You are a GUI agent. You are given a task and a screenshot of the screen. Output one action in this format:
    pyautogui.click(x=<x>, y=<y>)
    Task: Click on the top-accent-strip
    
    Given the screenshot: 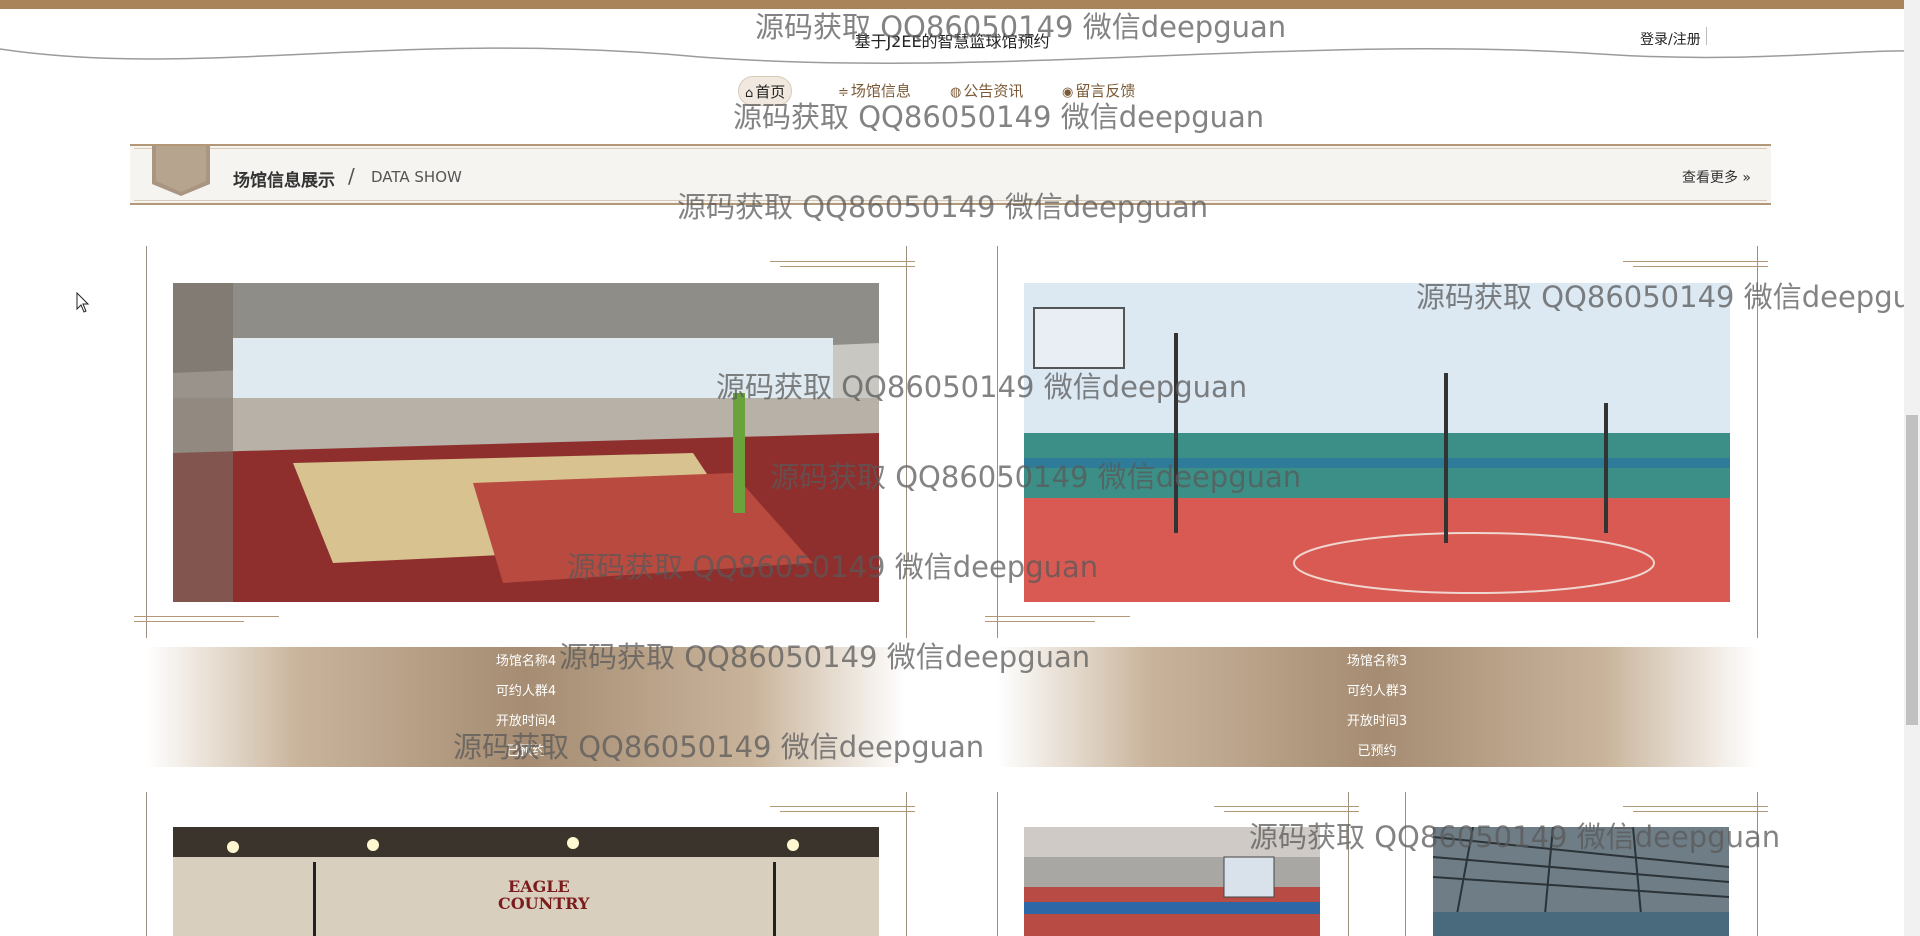 What is the action you would take?
    pyautogui.click(x=960, y=4)
    